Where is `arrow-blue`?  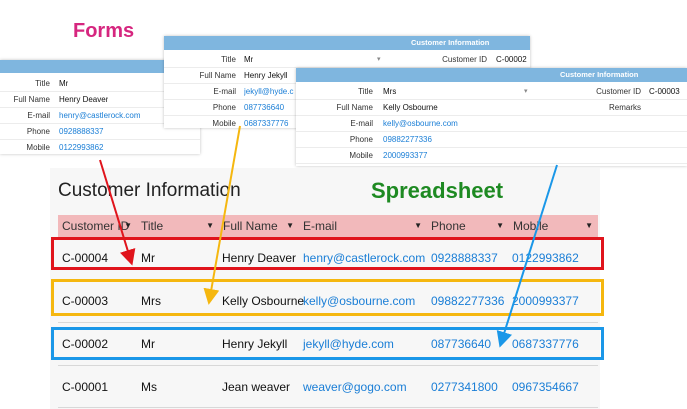 arrow-blue is located at coordinates (527, 256).